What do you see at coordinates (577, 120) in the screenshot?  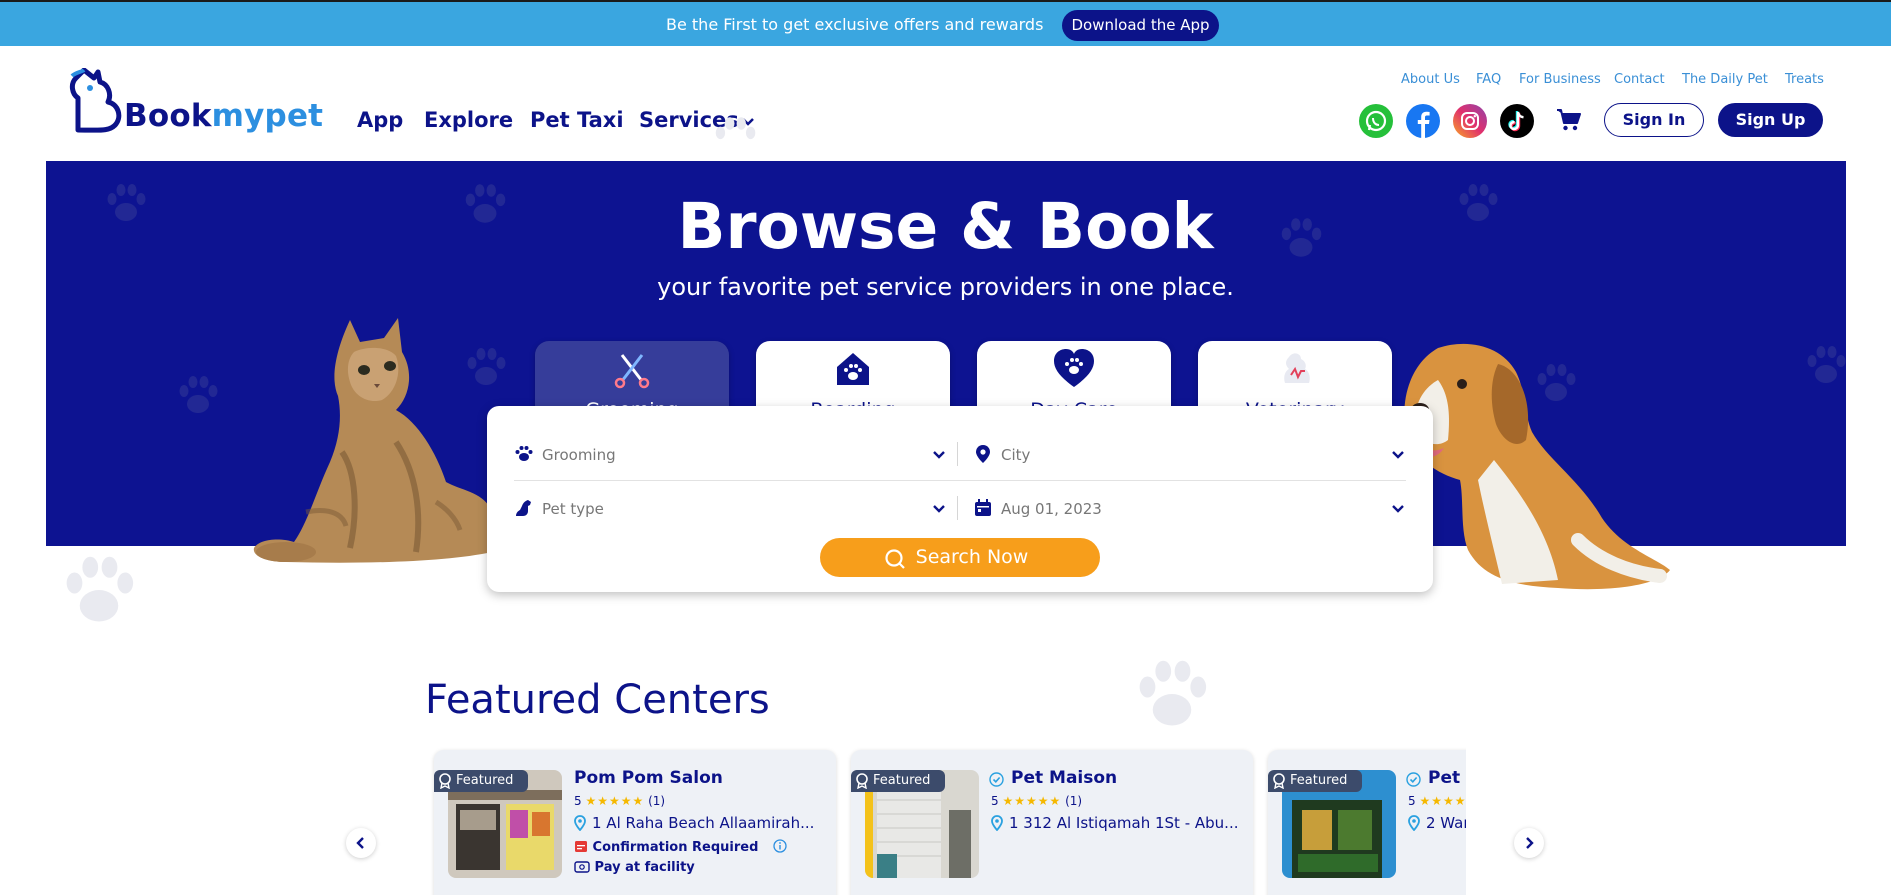 I see `nav-pet-taxi: Pet Taxi` at bounding box center [577, 120].